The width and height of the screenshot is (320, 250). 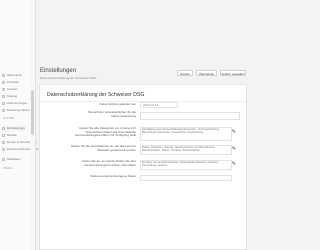 What do you see at coordinates (8, 168) in the screenshot?
I see `sidebar-section-profil: PROFIL` at bounding box center [8, 168].